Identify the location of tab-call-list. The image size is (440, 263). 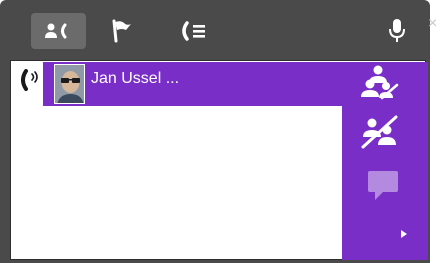
(194, 31).